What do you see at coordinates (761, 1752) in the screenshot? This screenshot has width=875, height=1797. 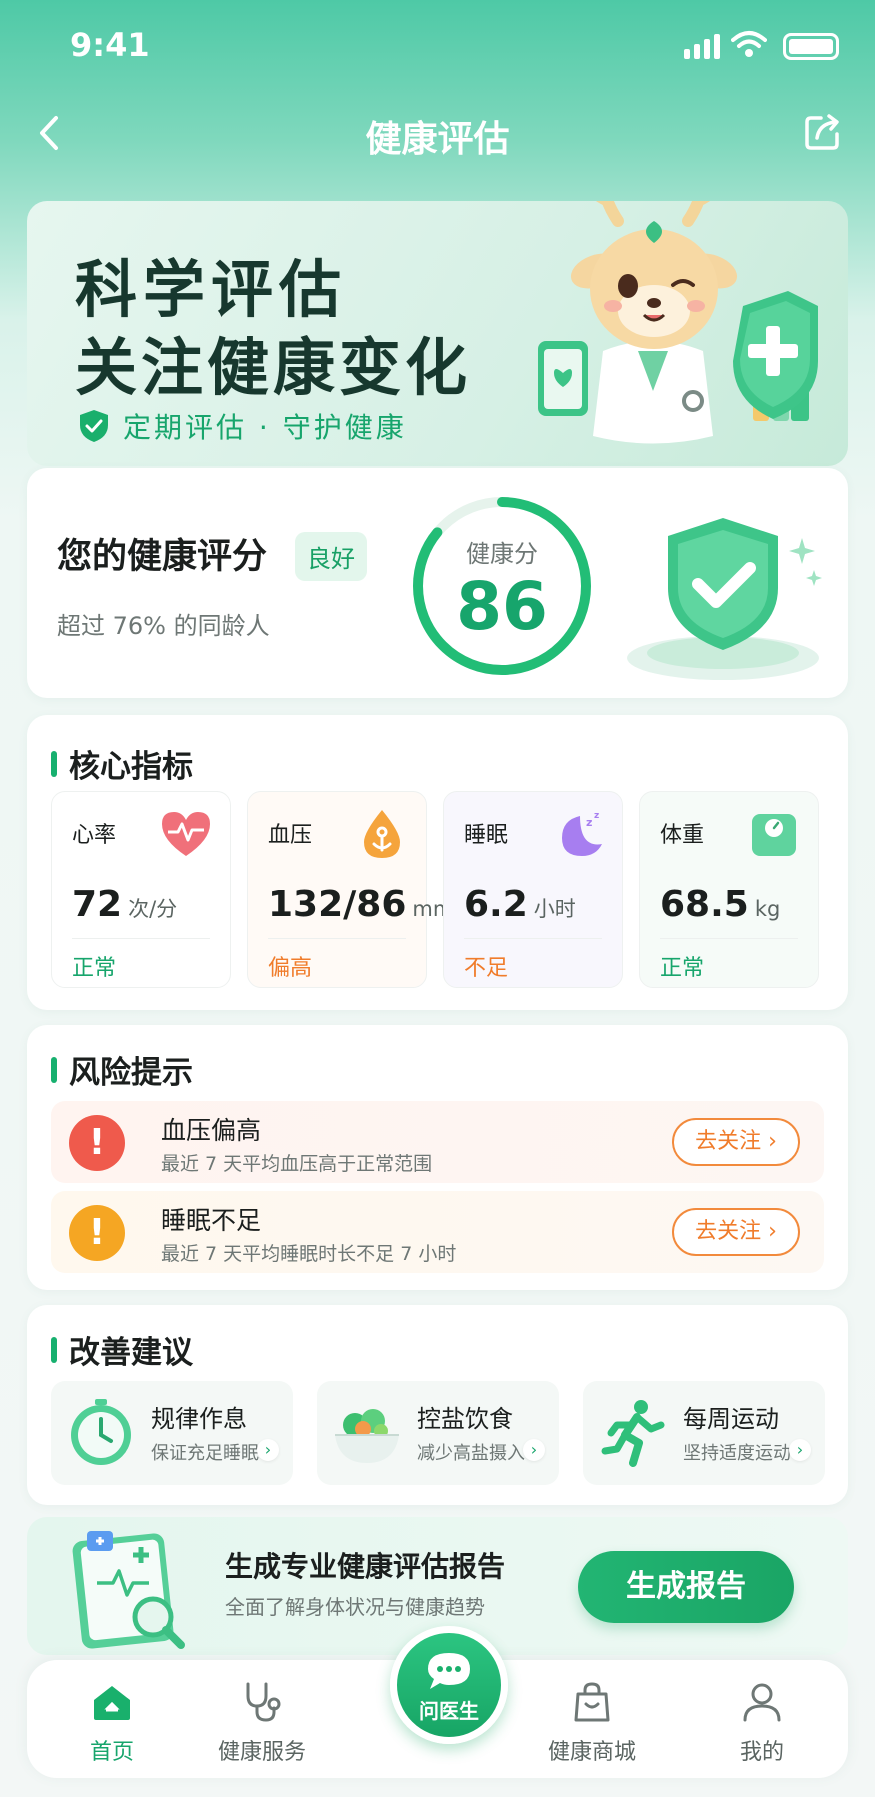 I see `tab-label: 我的` at bounding box center [761, 1752].